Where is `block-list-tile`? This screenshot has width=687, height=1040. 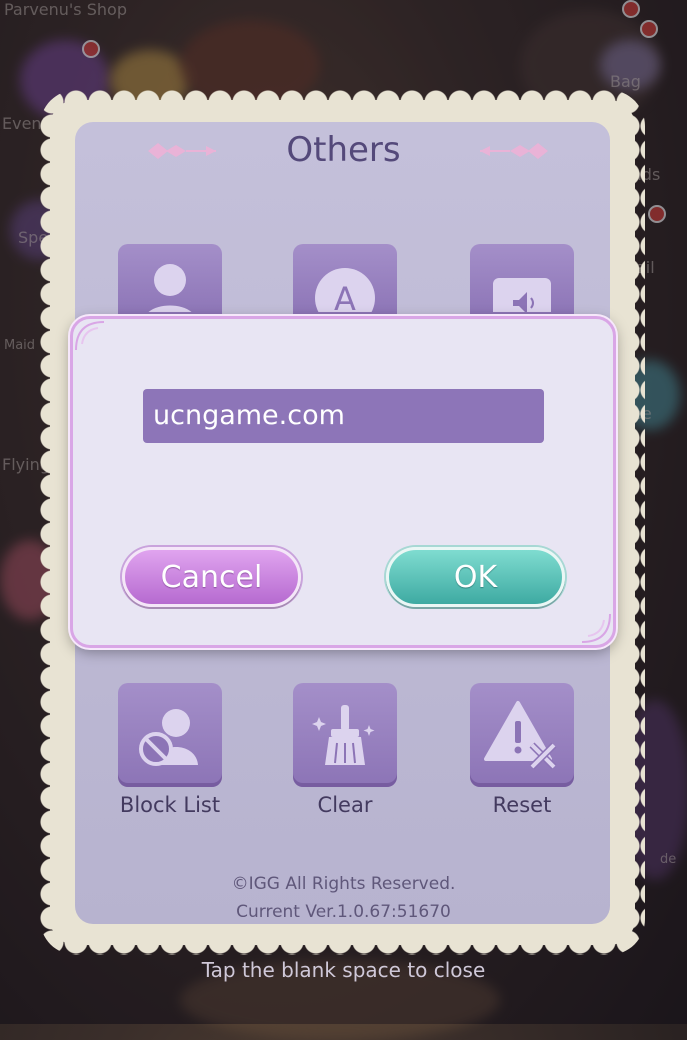 block-list-tile is located at coordinates (170, 735).